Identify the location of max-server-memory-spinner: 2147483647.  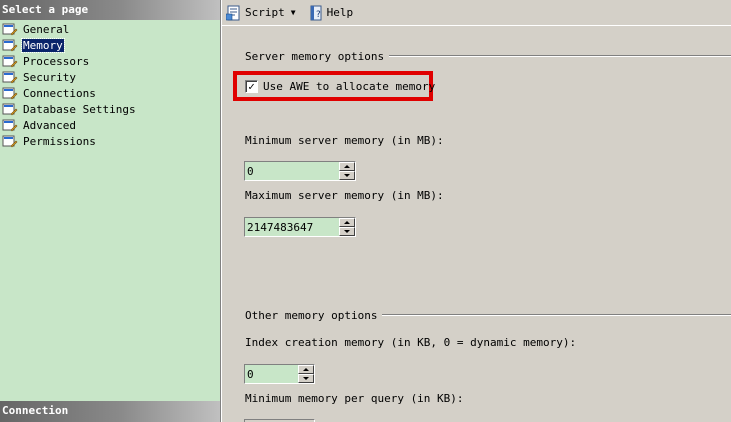
(300, 227).